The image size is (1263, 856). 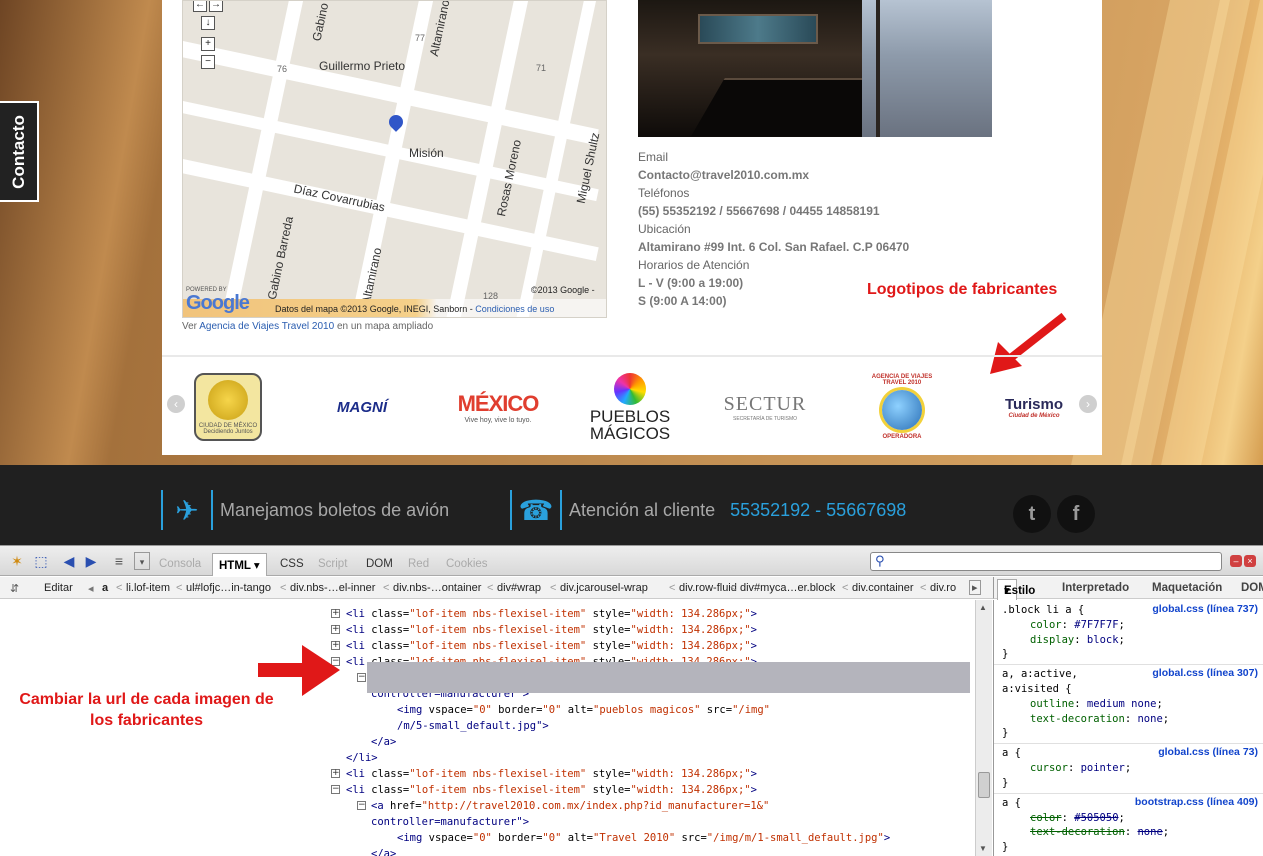 What do you see at coordinates (1037, 689) in the screenshot?
I see `css-selector: a:visited {` at bounding box center [1037, 689].